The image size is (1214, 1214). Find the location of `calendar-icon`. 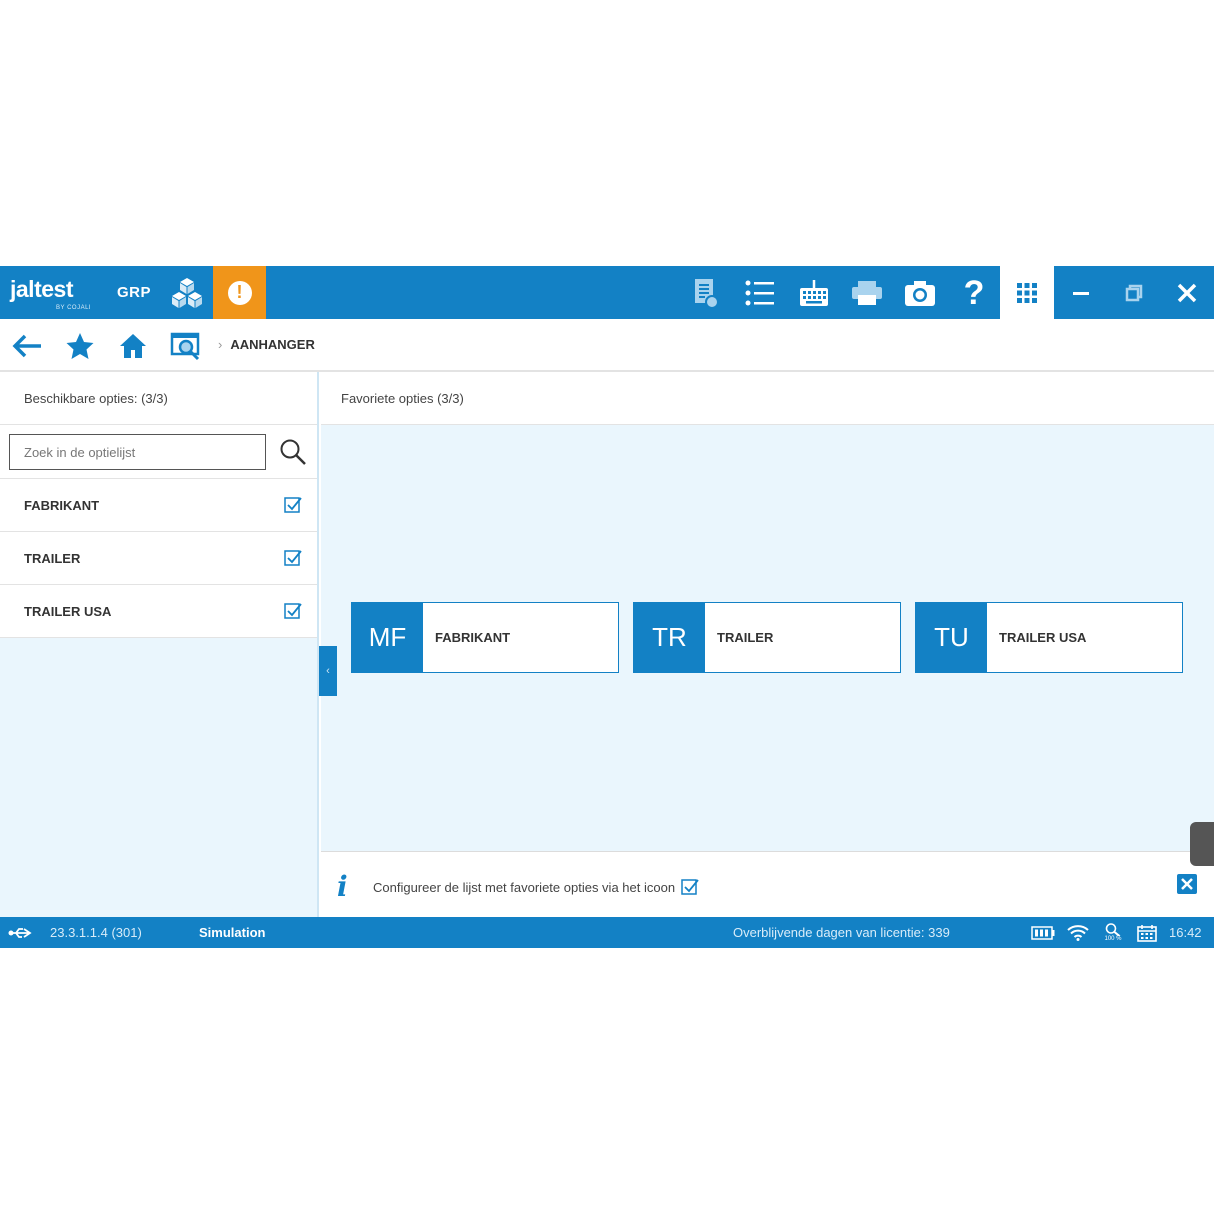

calendar-icon is located at coordinates (1147, 933).